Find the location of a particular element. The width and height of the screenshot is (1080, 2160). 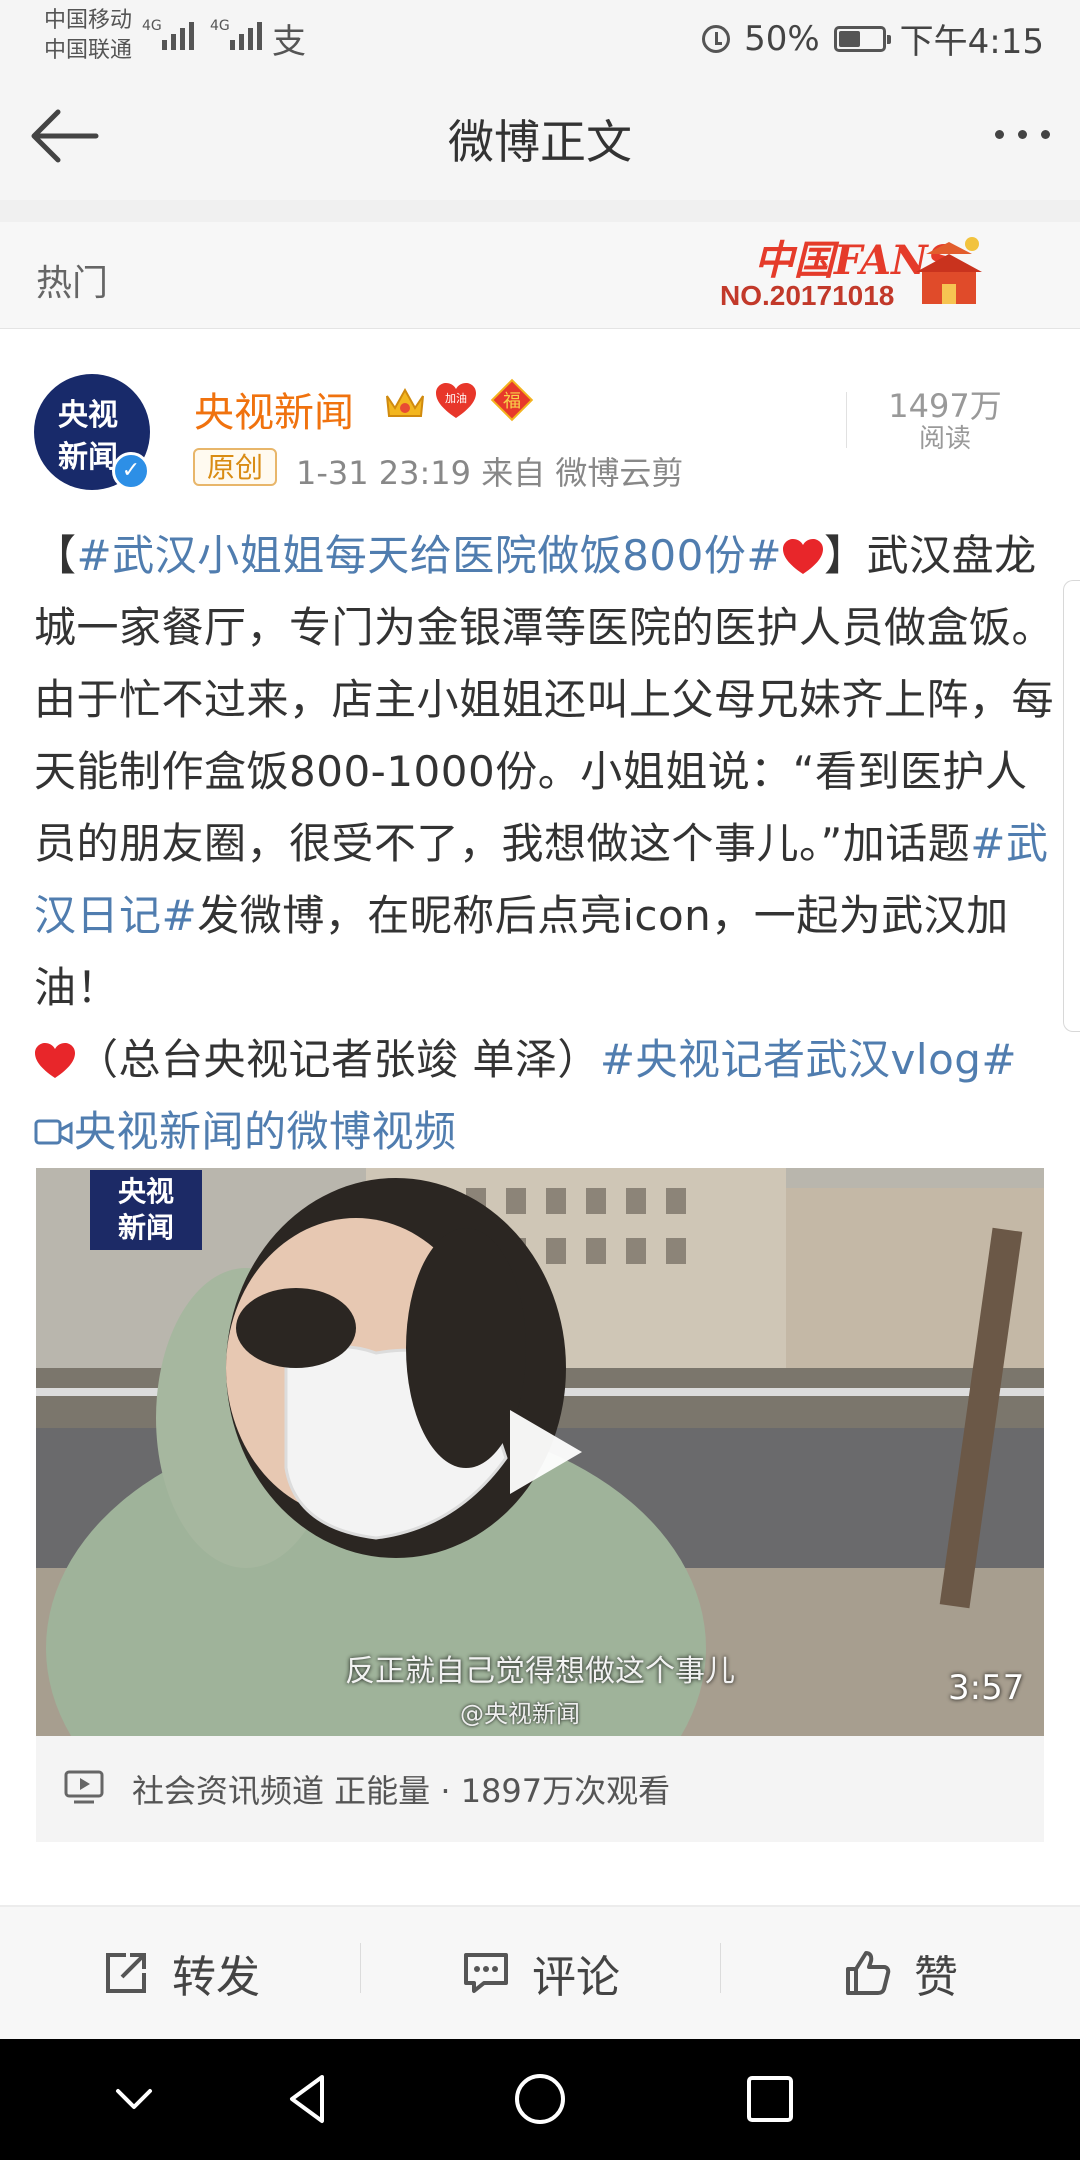

system-nav-bar is located at coordinates (540, 2099).